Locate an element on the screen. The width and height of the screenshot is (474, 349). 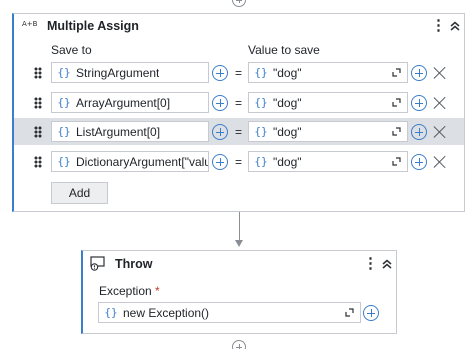
assign-activity-icon: A+B is located at coordinates (30, 24).